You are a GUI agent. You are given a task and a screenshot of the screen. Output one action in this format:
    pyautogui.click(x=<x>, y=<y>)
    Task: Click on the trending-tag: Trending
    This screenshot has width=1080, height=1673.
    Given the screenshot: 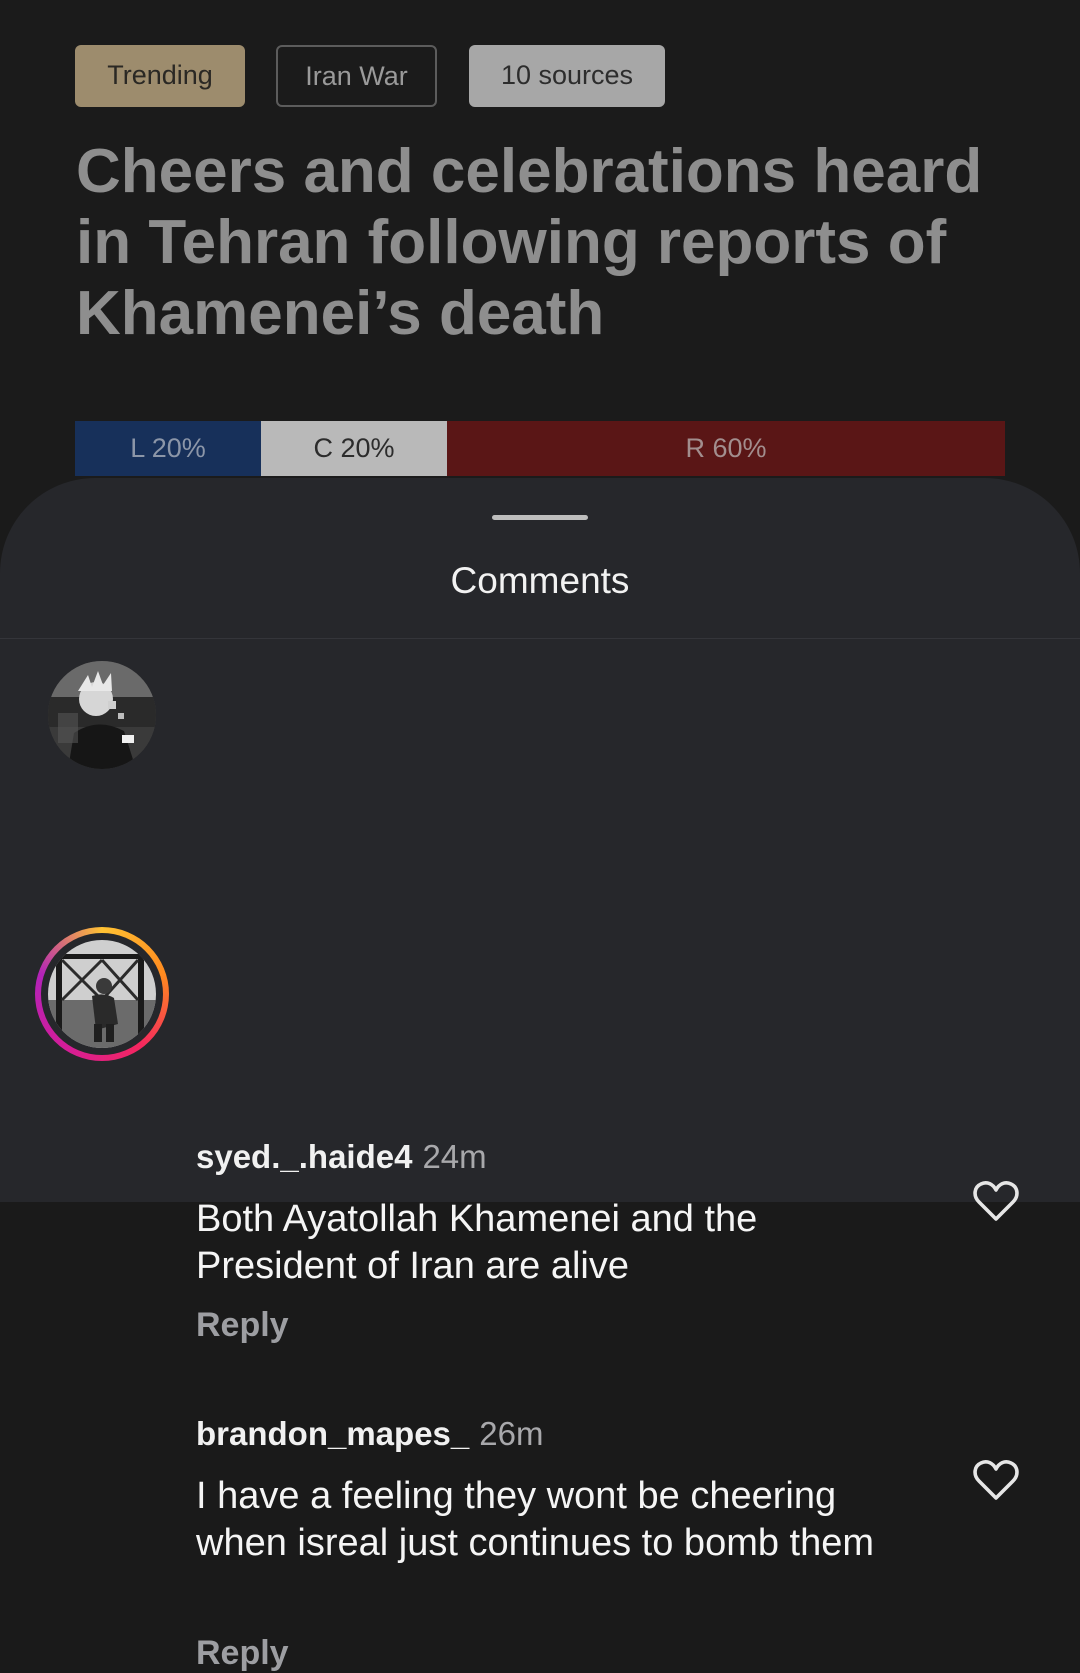 What is the action you would take?
    pyautogui.click(x=160, y=76)
    